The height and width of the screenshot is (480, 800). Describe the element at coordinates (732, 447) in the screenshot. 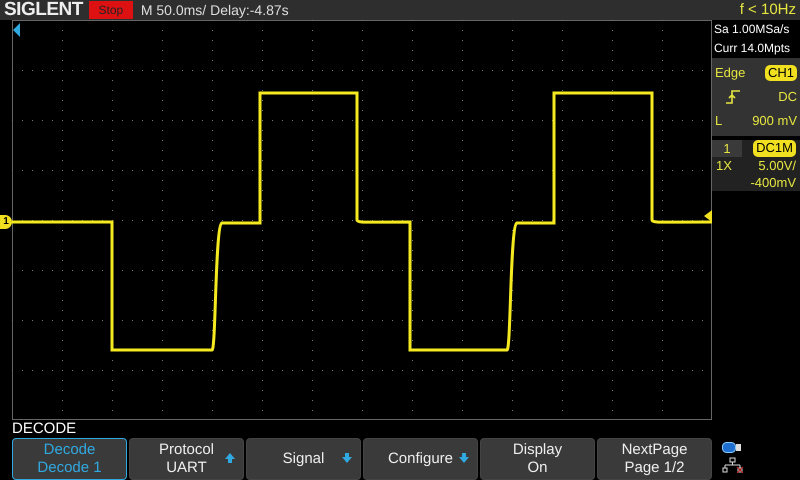

I see `connector-icon` at that location.